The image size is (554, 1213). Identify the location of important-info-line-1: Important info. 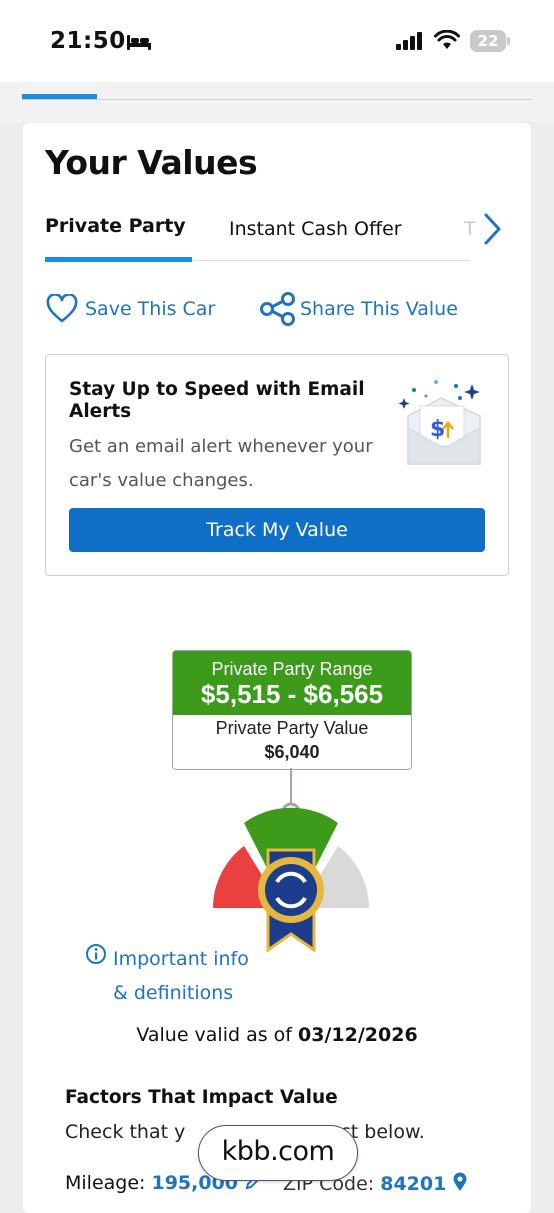
(181, 959).